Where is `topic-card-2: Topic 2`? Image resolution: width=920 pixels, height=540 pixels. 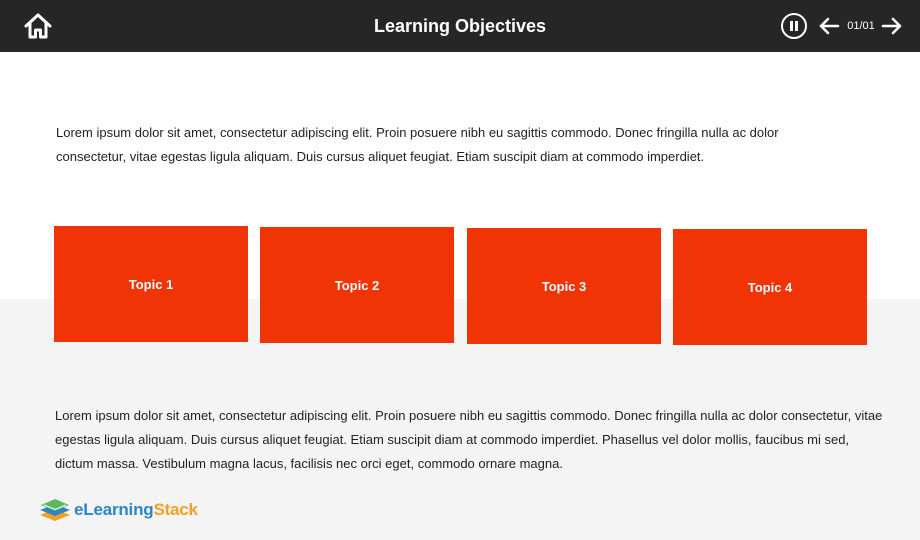 topic-card-2: Topic 2 is located at coordinates (357, 285).